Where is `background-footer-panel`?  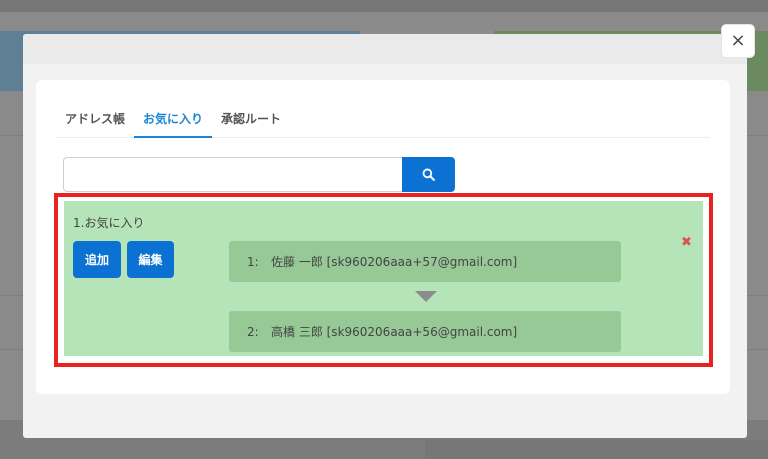 background-footer-panel is located at coordinates (596, 449).